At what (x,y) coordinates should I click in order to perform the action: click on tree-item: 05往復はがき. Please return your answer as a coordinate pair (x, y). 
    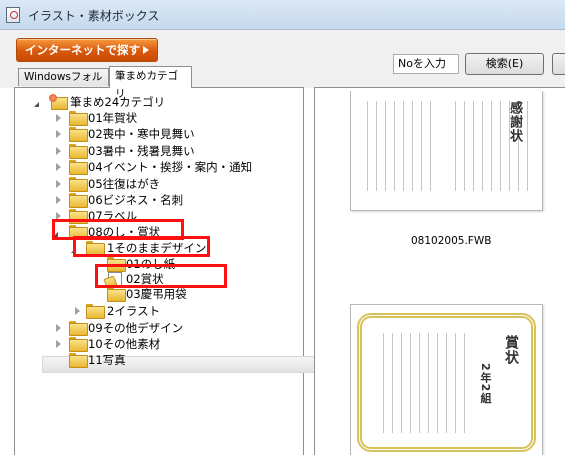
    Looking at the image, I should click on (155, 184).